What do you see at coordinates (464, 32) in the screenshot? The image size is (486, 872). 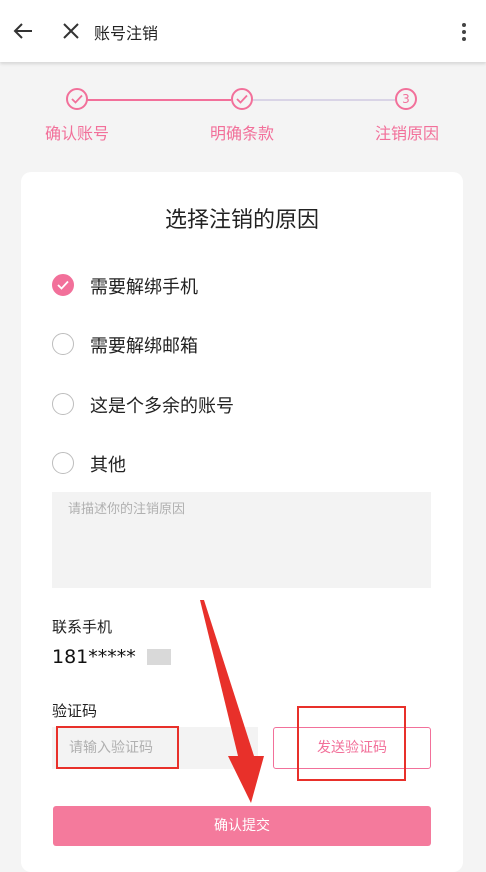 I see `more-vertical-icon` at bounding box center [464, 32].